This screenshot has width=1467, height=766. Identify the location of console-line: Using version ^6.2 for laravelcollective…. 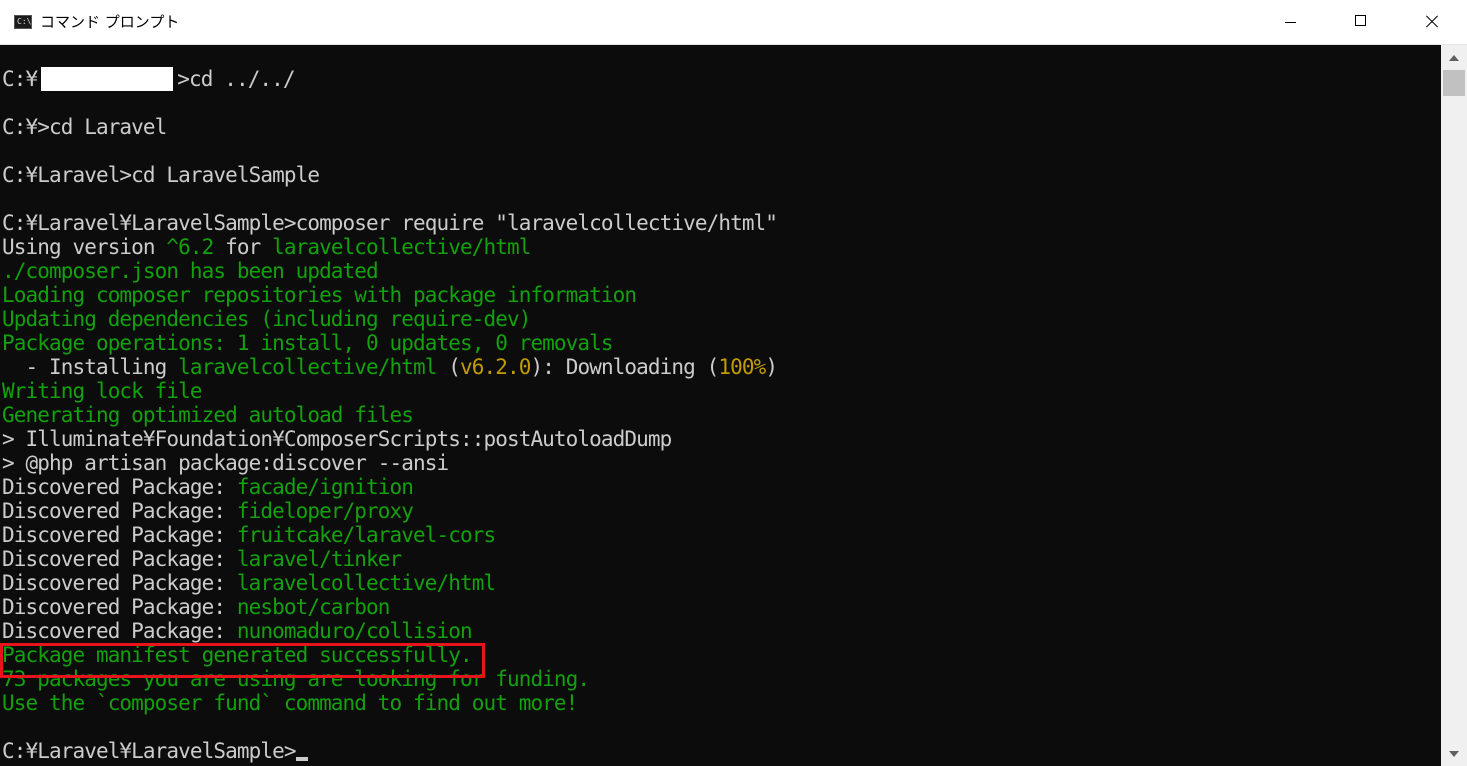
(389, 247).